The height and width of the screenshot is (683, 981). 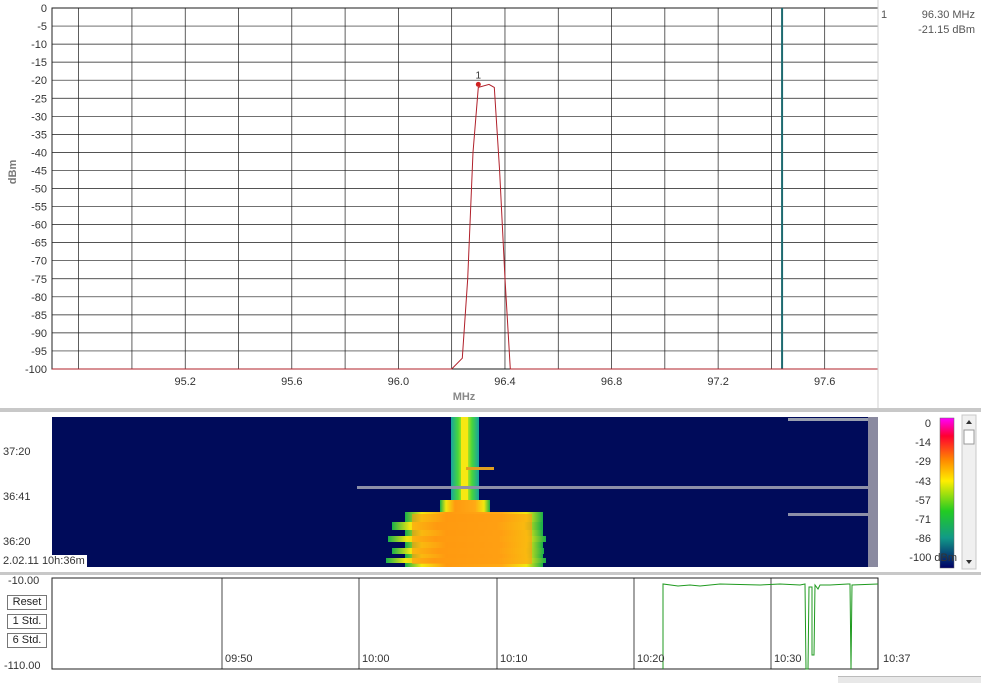 What do you see at coordinates (291, 382) in the screenshot?
I see `x-tick-label: 95.6` at bounding box center [291, 382].